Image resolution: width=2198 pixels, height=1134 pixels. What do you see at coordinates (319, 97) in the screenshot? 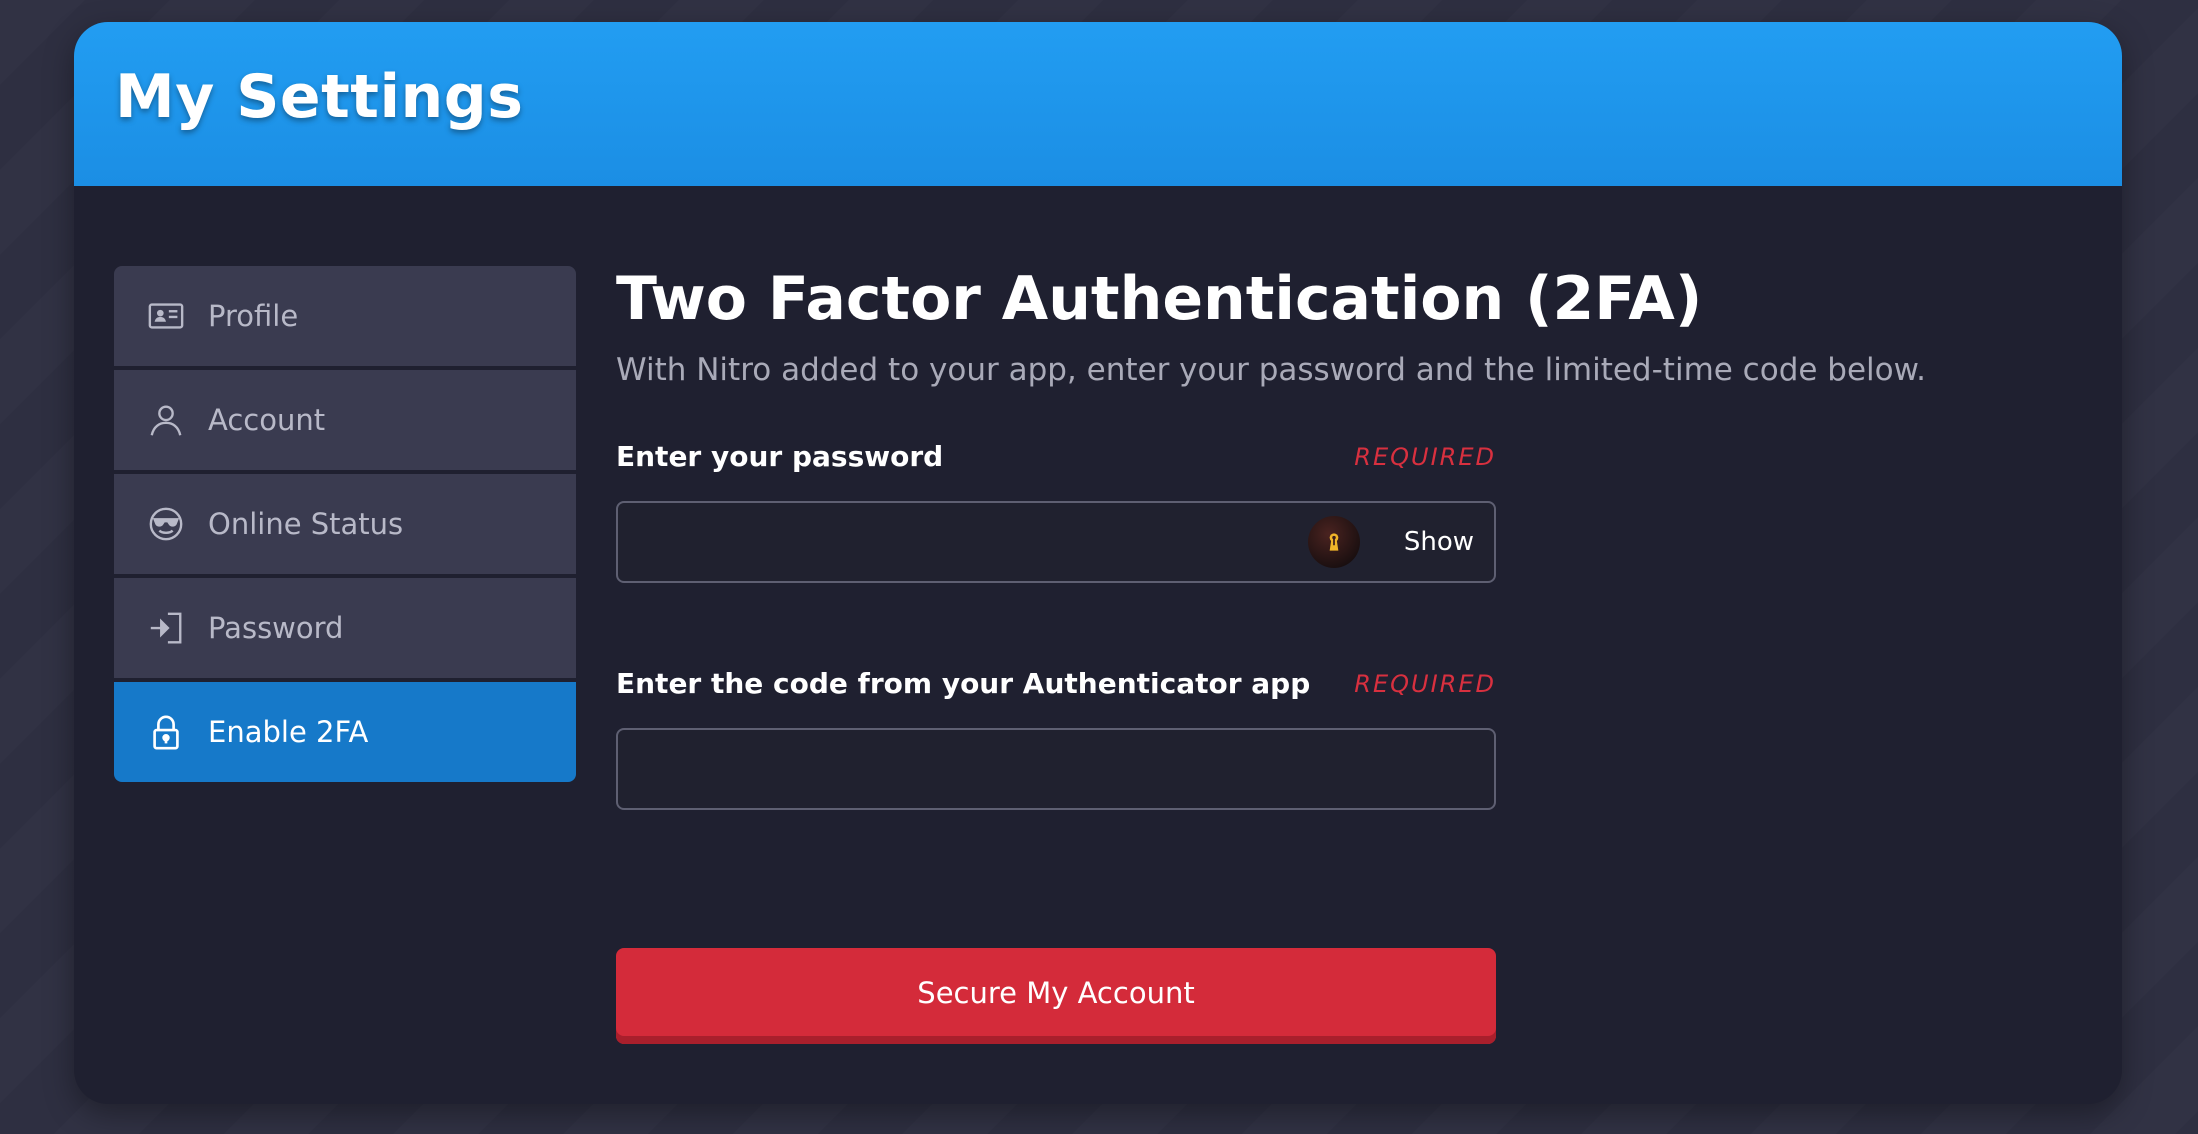
I see `page-title: My Settings` at bounding box center [319, 97].